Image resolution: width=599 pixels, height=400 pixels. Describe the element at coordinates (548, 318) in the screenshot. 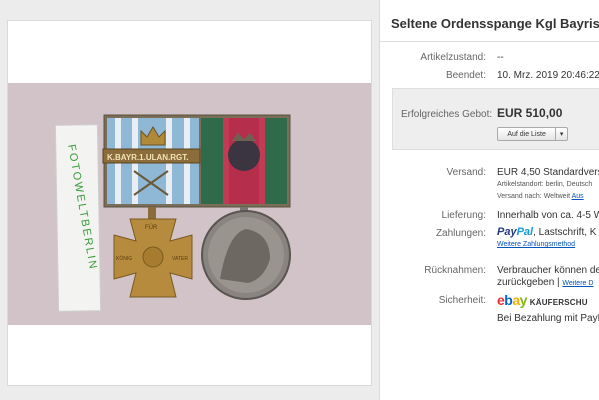

I see `paypal-purchase-note: Bei Bezahlung mit PayP` at that location.